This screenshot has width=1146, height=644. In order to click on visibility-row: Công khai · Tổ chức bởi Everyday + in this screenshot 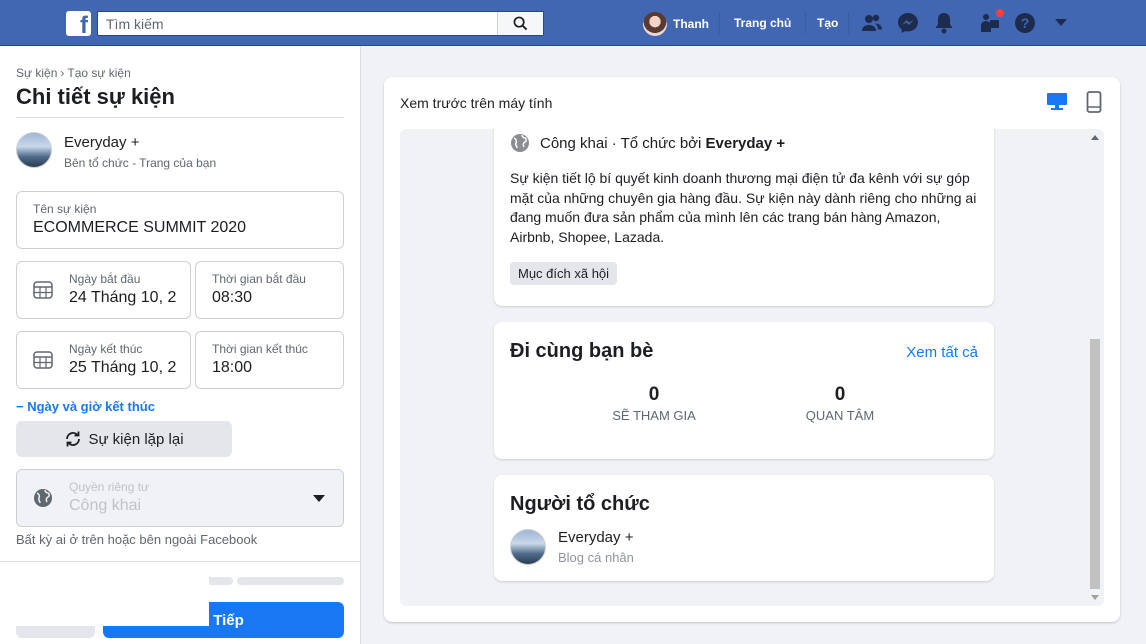, I will do `click(647, 143)`.